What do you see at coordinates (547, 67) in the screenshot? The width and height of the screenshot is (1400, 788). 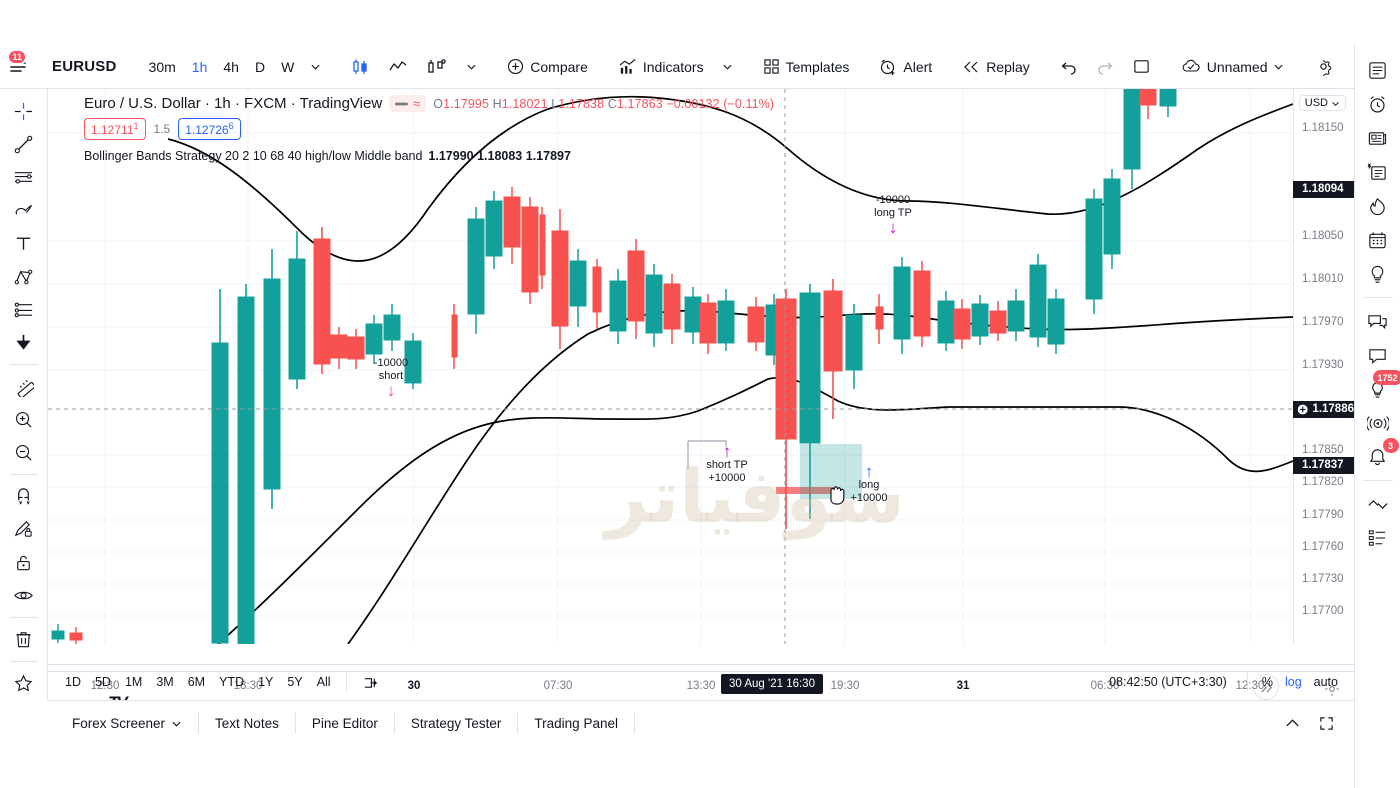 I see `compare-button: Compare` at bounding box center [547, 67].